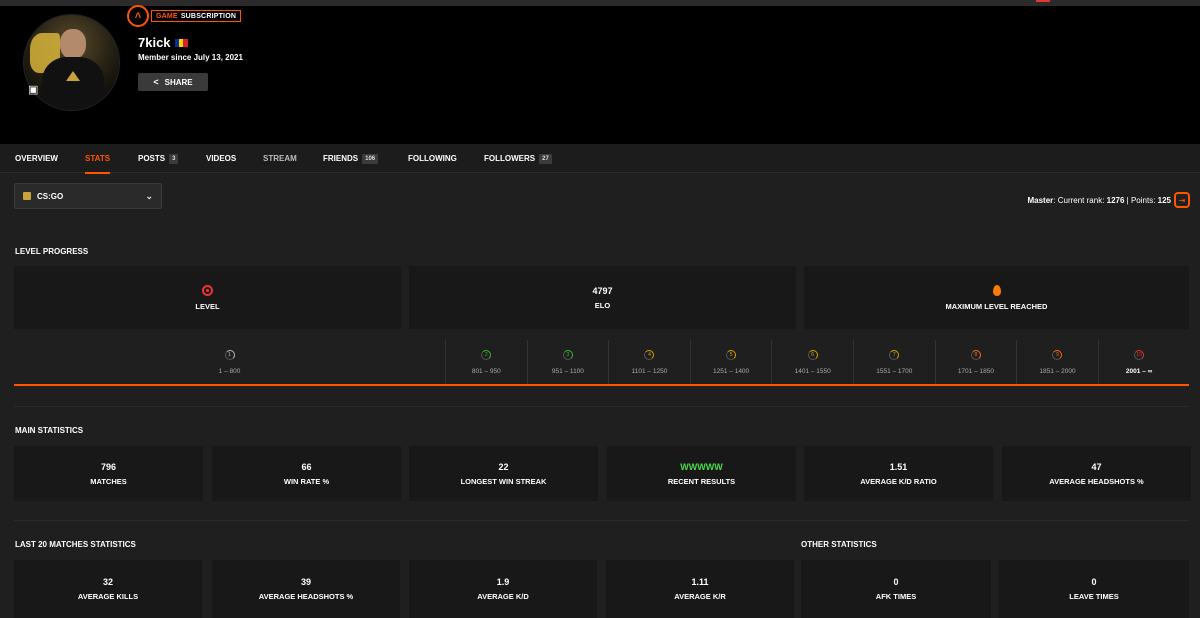 The height and width of the screenshot is (618, 1200). Describe the element at coordinates (73, 44) in the screenshot. I see `avatar-head` at that location.